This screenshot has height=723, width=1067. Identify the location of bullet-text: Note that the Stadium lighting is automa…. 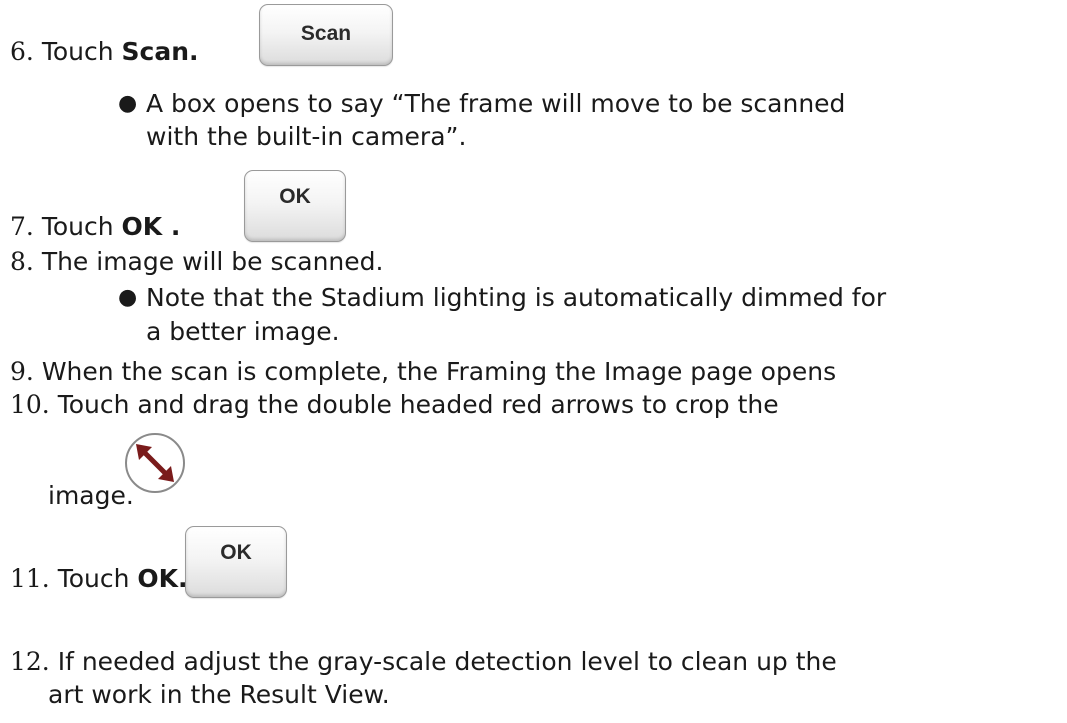
(516, 297).